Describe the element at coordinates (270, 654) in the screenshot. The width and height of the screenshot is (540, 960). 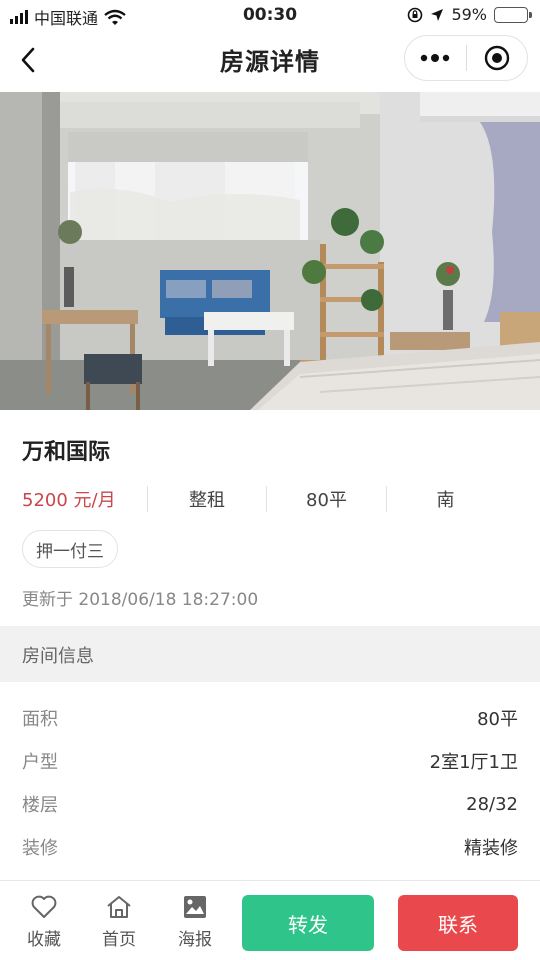
I see `room-info-header: 房间信息` at that location.